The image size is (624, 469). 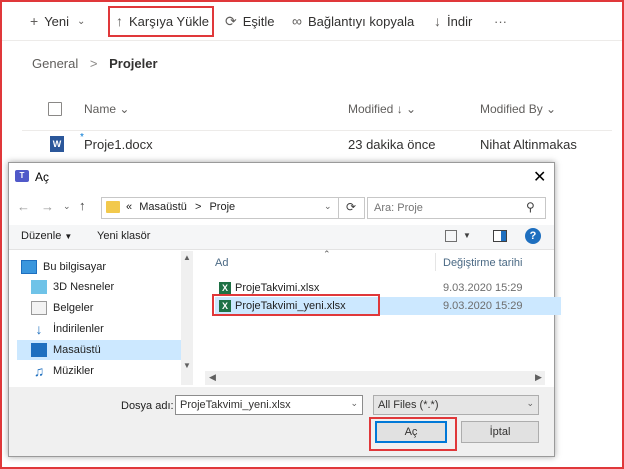 I want to click on file-name-link: Proje1.docx, so click(x=118, y=144).